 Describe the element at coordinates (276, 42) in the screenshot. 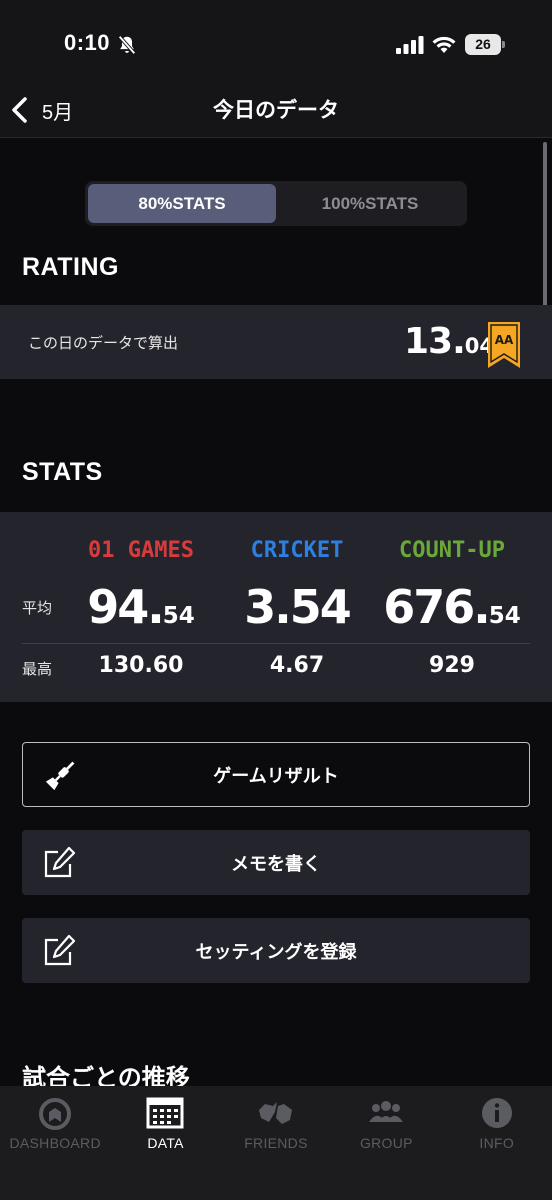

I see `status-bar: 0:10 26` at that location.